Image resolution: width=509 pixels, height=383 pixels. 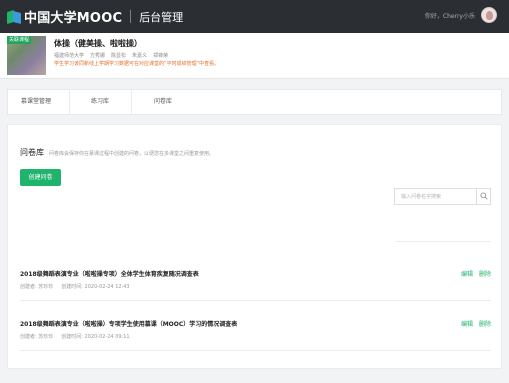 I want to click on search-icon, so click(x=484, y=196).